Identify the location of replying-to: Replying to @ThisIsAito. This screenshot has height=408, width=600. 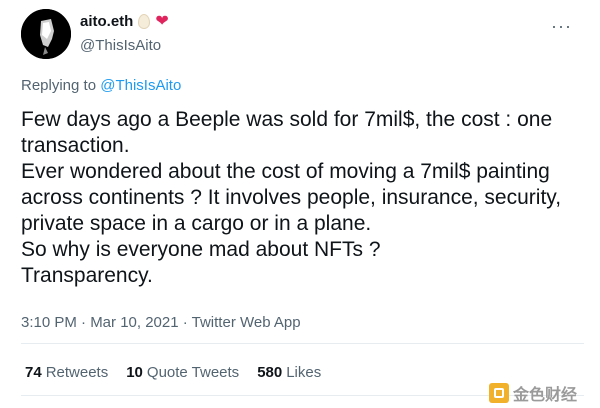
(101, 85).